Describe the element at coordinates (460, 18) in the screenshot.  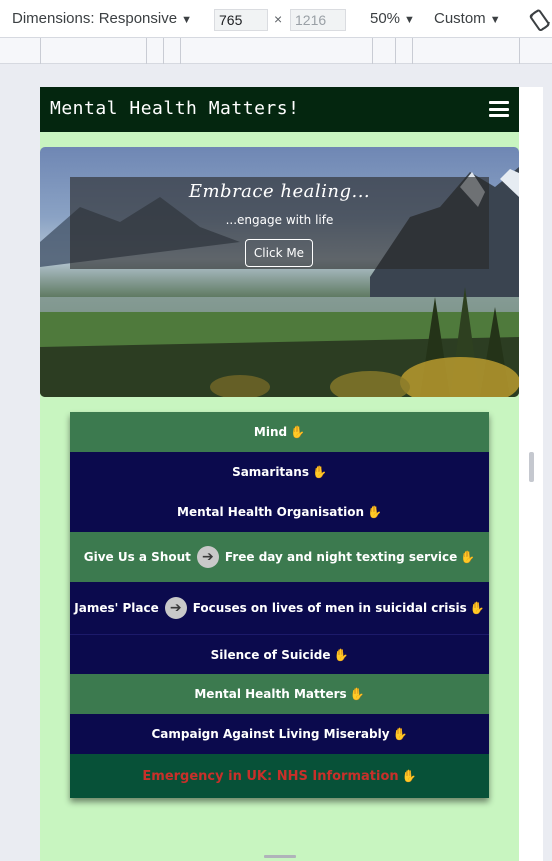
I see `throttle-label: Custom` at that location.